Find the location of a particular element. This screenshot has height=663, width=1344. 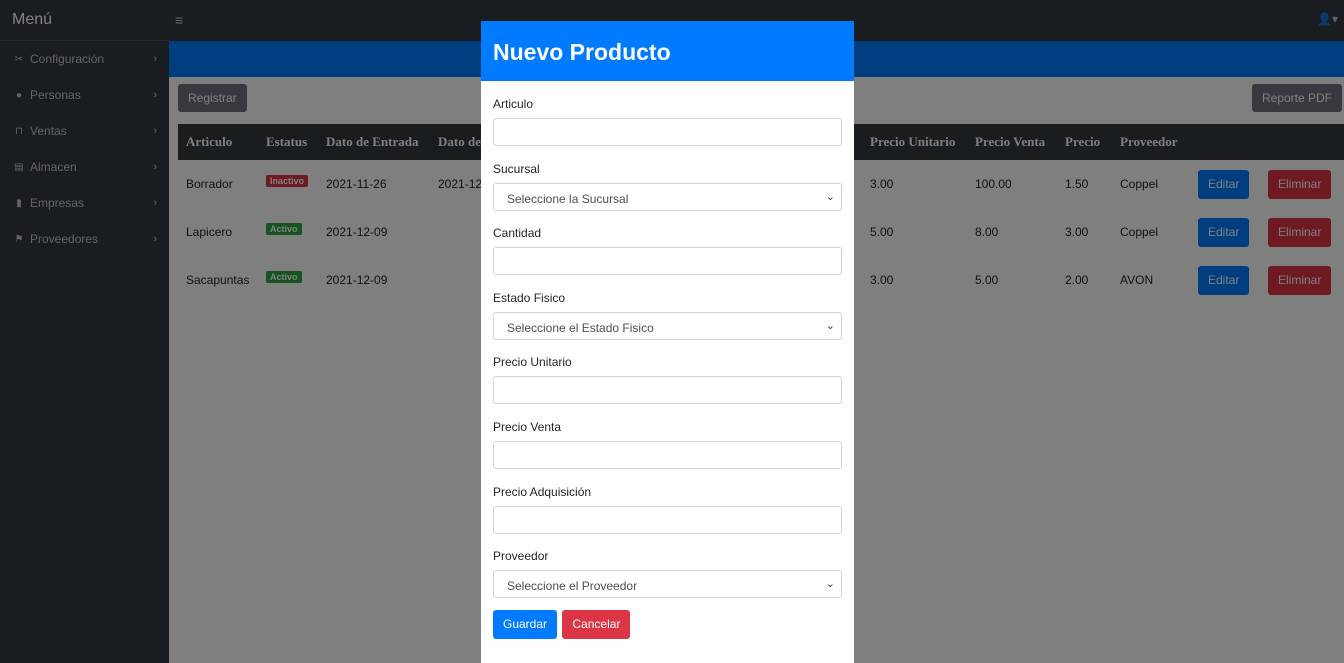

guardar-button: Guardar is located at coordinates (525, 624).